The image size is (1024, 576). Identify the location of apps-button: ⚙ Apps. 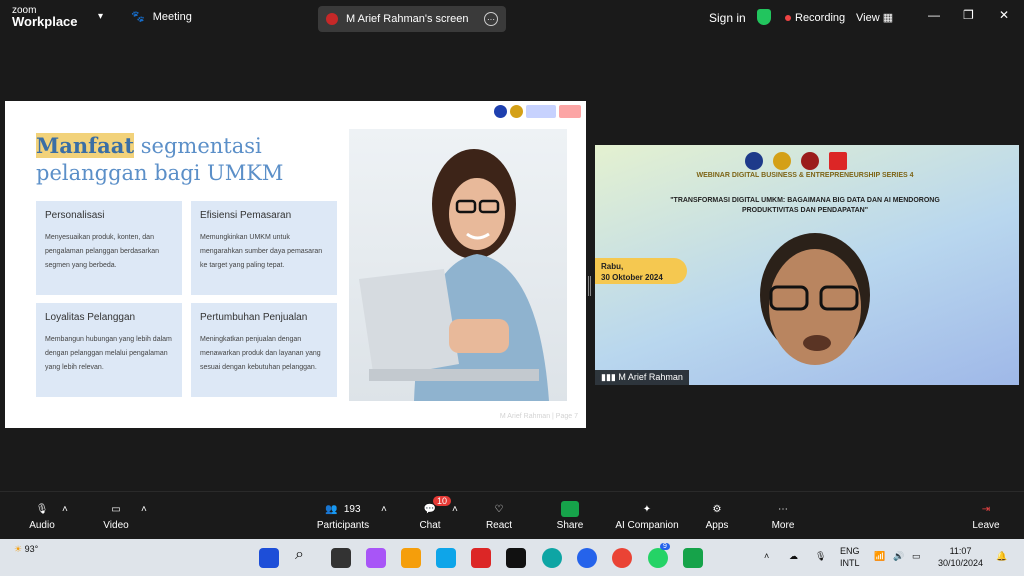
(717, 515).